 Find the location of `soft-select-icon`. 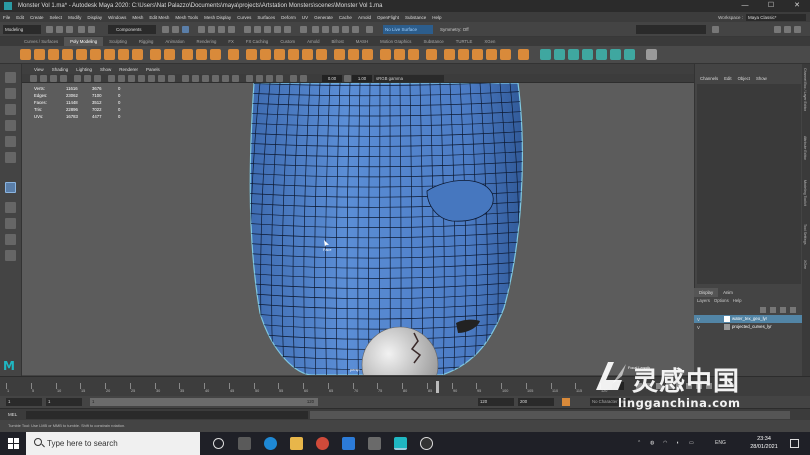

soft-select-icon is located at coordinates (505, 54).